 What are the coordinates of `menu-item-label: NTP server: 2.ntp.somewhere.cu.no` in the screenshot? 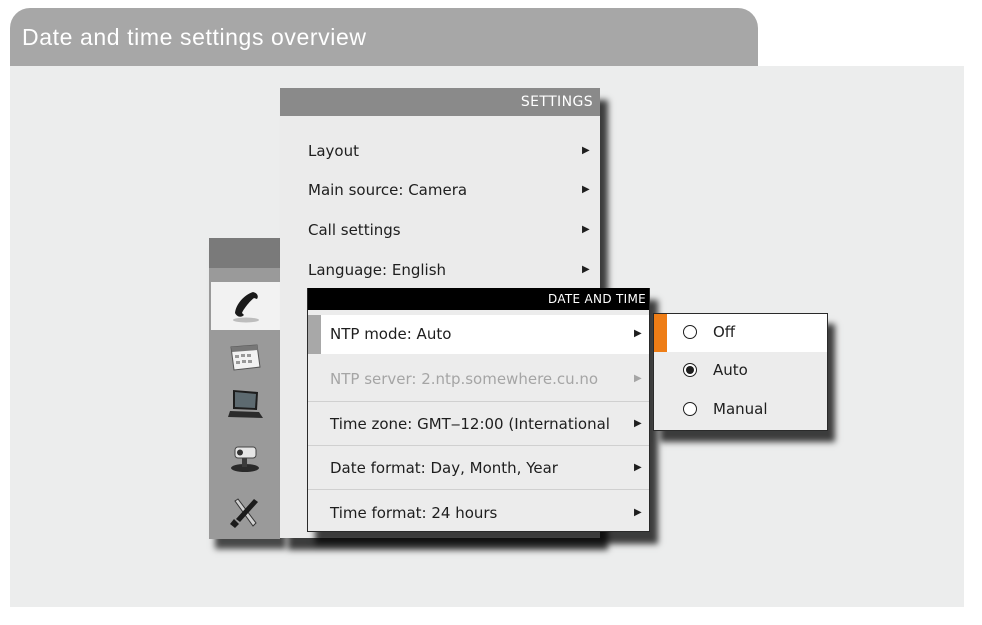 It's located at (464, 379).